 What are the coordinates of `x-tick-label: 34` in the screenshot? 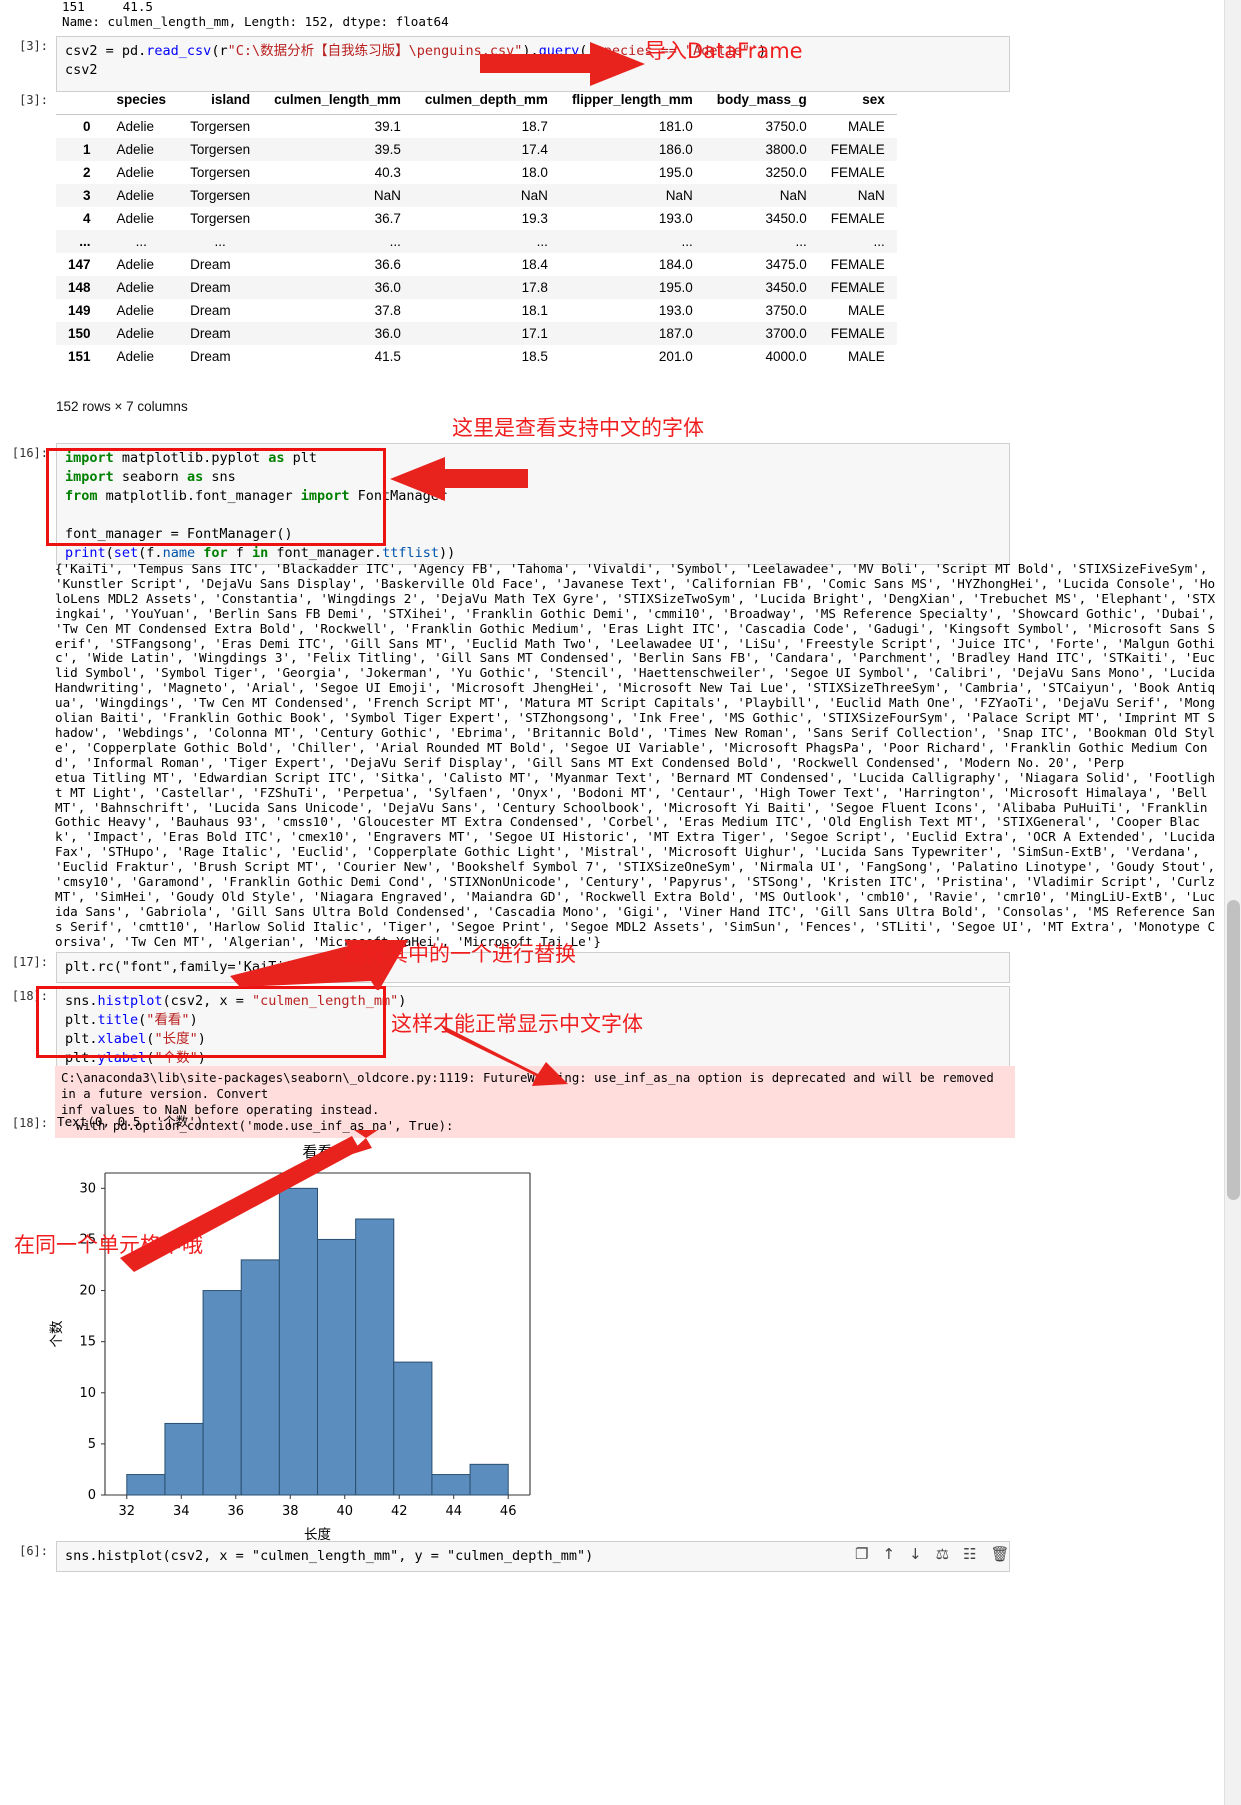 It's located at (181, 1511).